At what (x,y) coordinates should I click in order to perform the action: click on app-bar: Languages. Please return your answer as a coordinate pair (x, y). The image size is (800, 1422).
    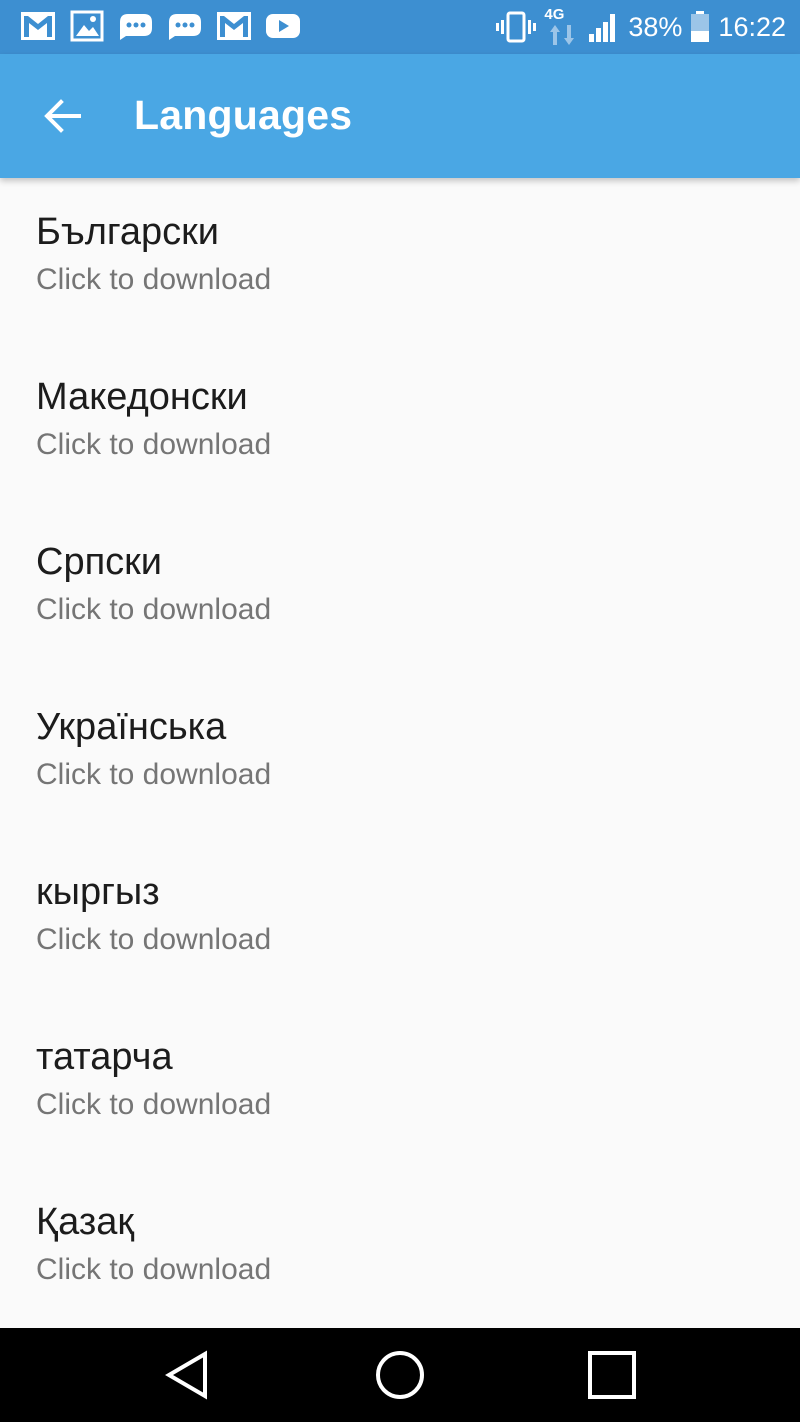
    Looking at the image, I should click on (400, 116).